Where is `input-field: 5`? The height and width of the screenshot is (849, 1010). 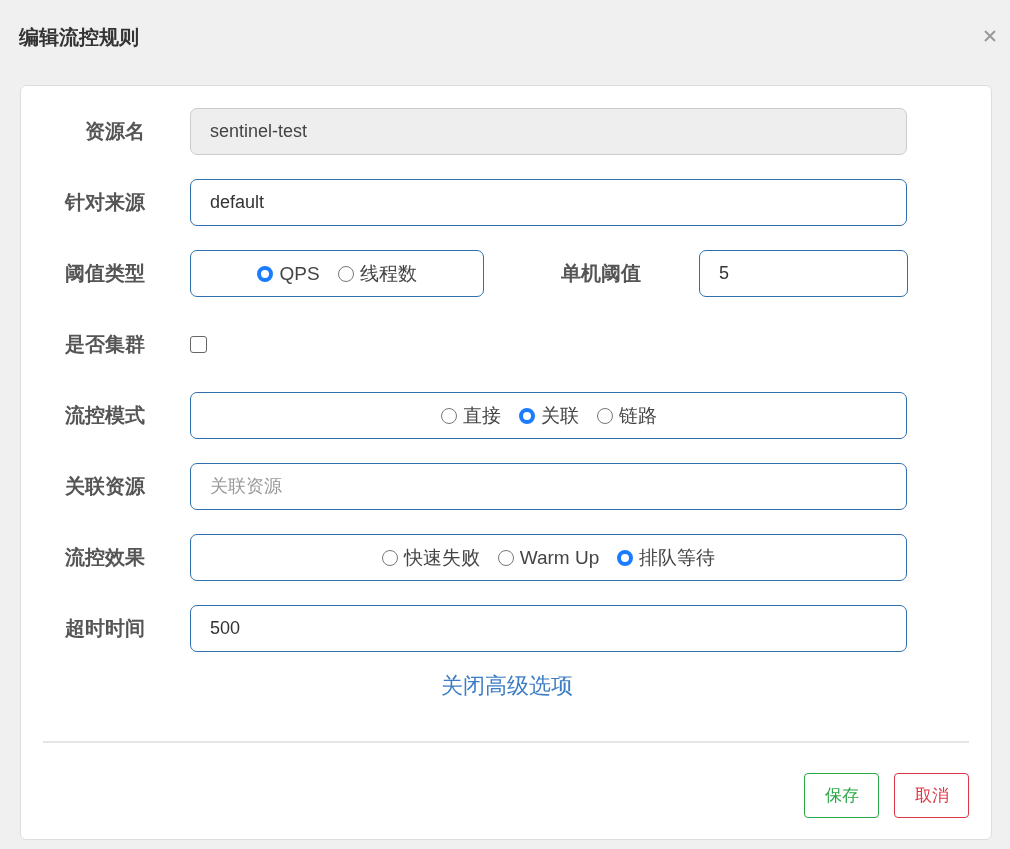
input-field: 5 is located at coordinates (803, 273).